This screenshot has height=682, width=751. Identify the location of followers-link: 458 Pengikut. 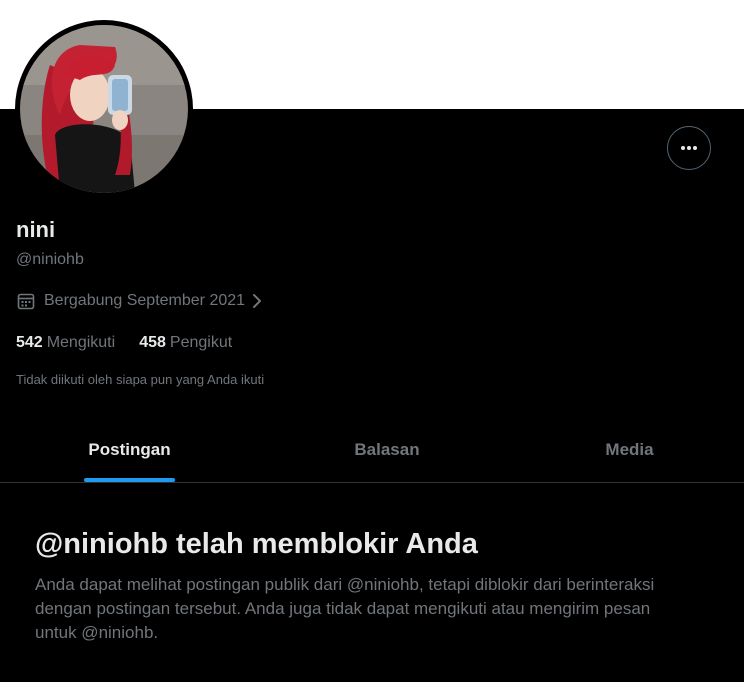
(185, 343).